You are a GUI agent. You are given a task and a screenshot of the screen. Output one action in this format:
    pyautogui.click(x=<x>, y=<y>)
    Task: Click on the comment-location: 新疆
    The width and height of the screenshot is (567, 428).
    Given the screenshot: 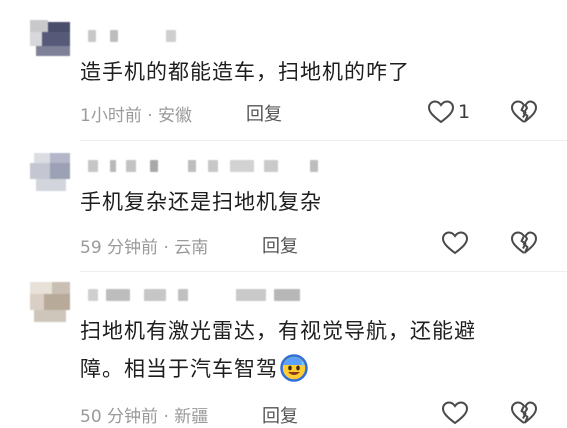 What is the action you would take?
    pyautogui.click(x=191, y=417)
    